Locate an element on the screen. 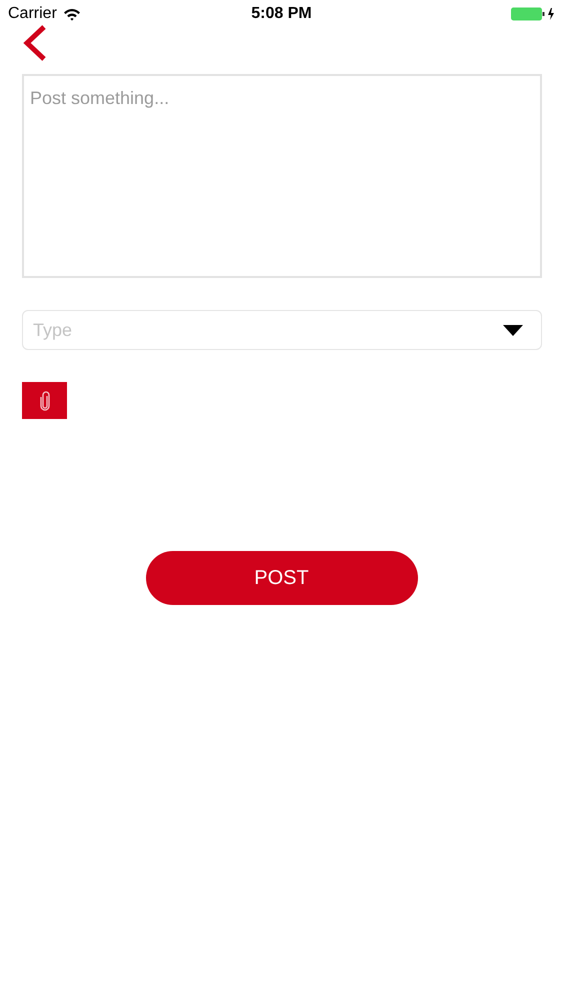 Image resolution: width=563 pixels, height=1000 pixels. clock-time: 5:08 PM is located at coordinates (281, 14).